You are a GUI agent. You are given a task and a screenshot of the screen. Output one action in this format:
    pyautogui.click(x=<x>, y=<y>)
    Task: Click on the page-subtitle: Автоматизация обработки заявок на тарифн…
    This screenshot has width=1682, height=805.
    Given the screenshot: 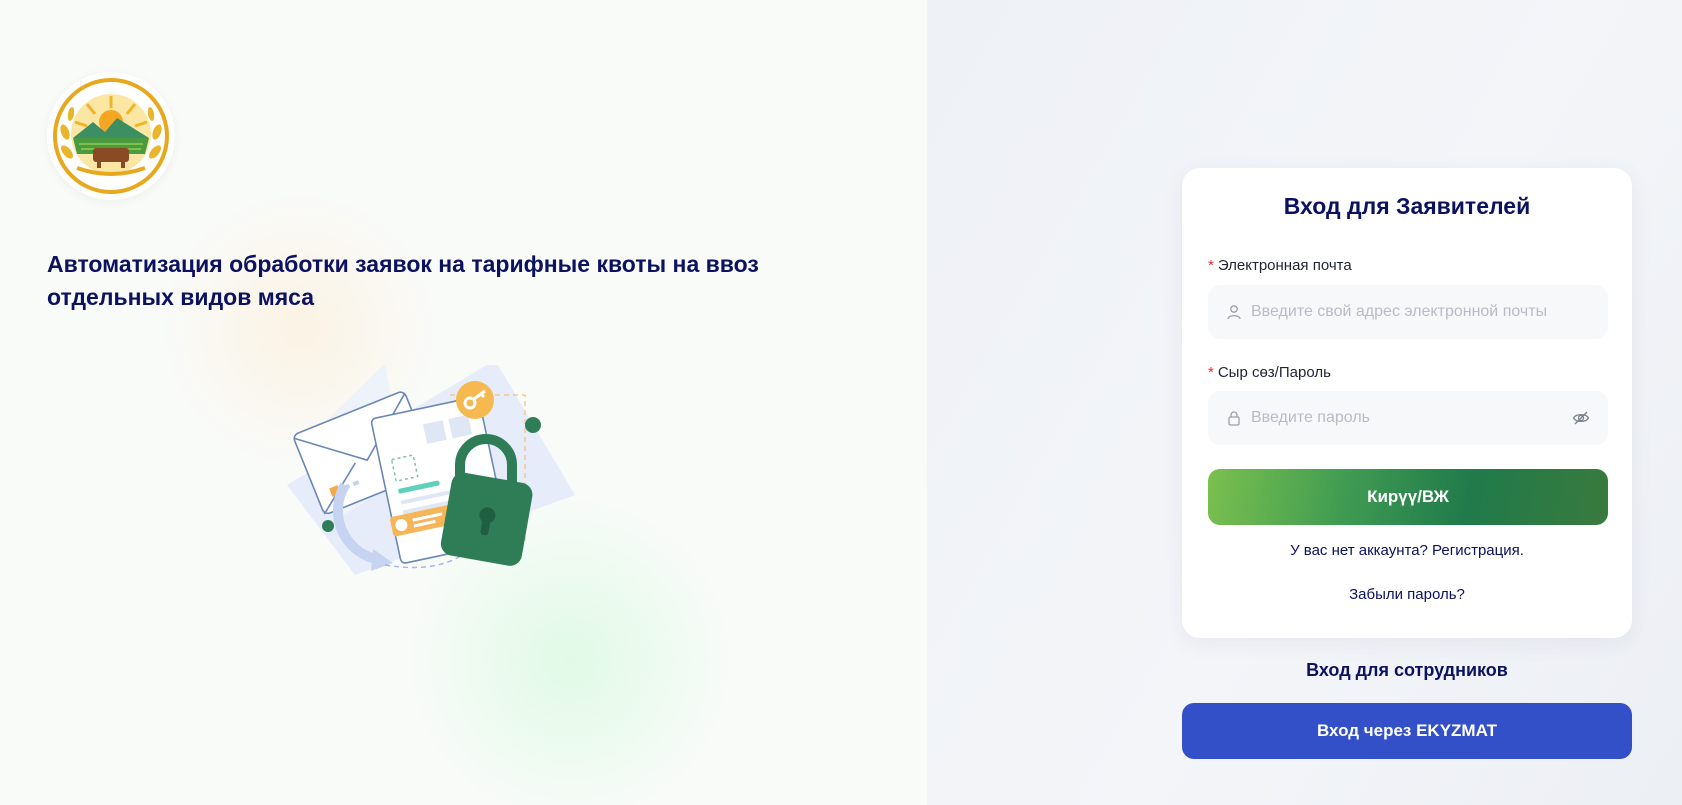 What is the action you would take?
    pyautogui.click(x=403, y=280)
    